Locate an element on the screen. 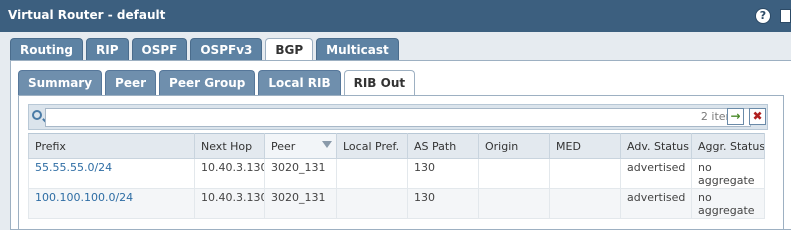 The height and width of the screenshot is (240, 791). filter-input is located at coordinates (398, 117).